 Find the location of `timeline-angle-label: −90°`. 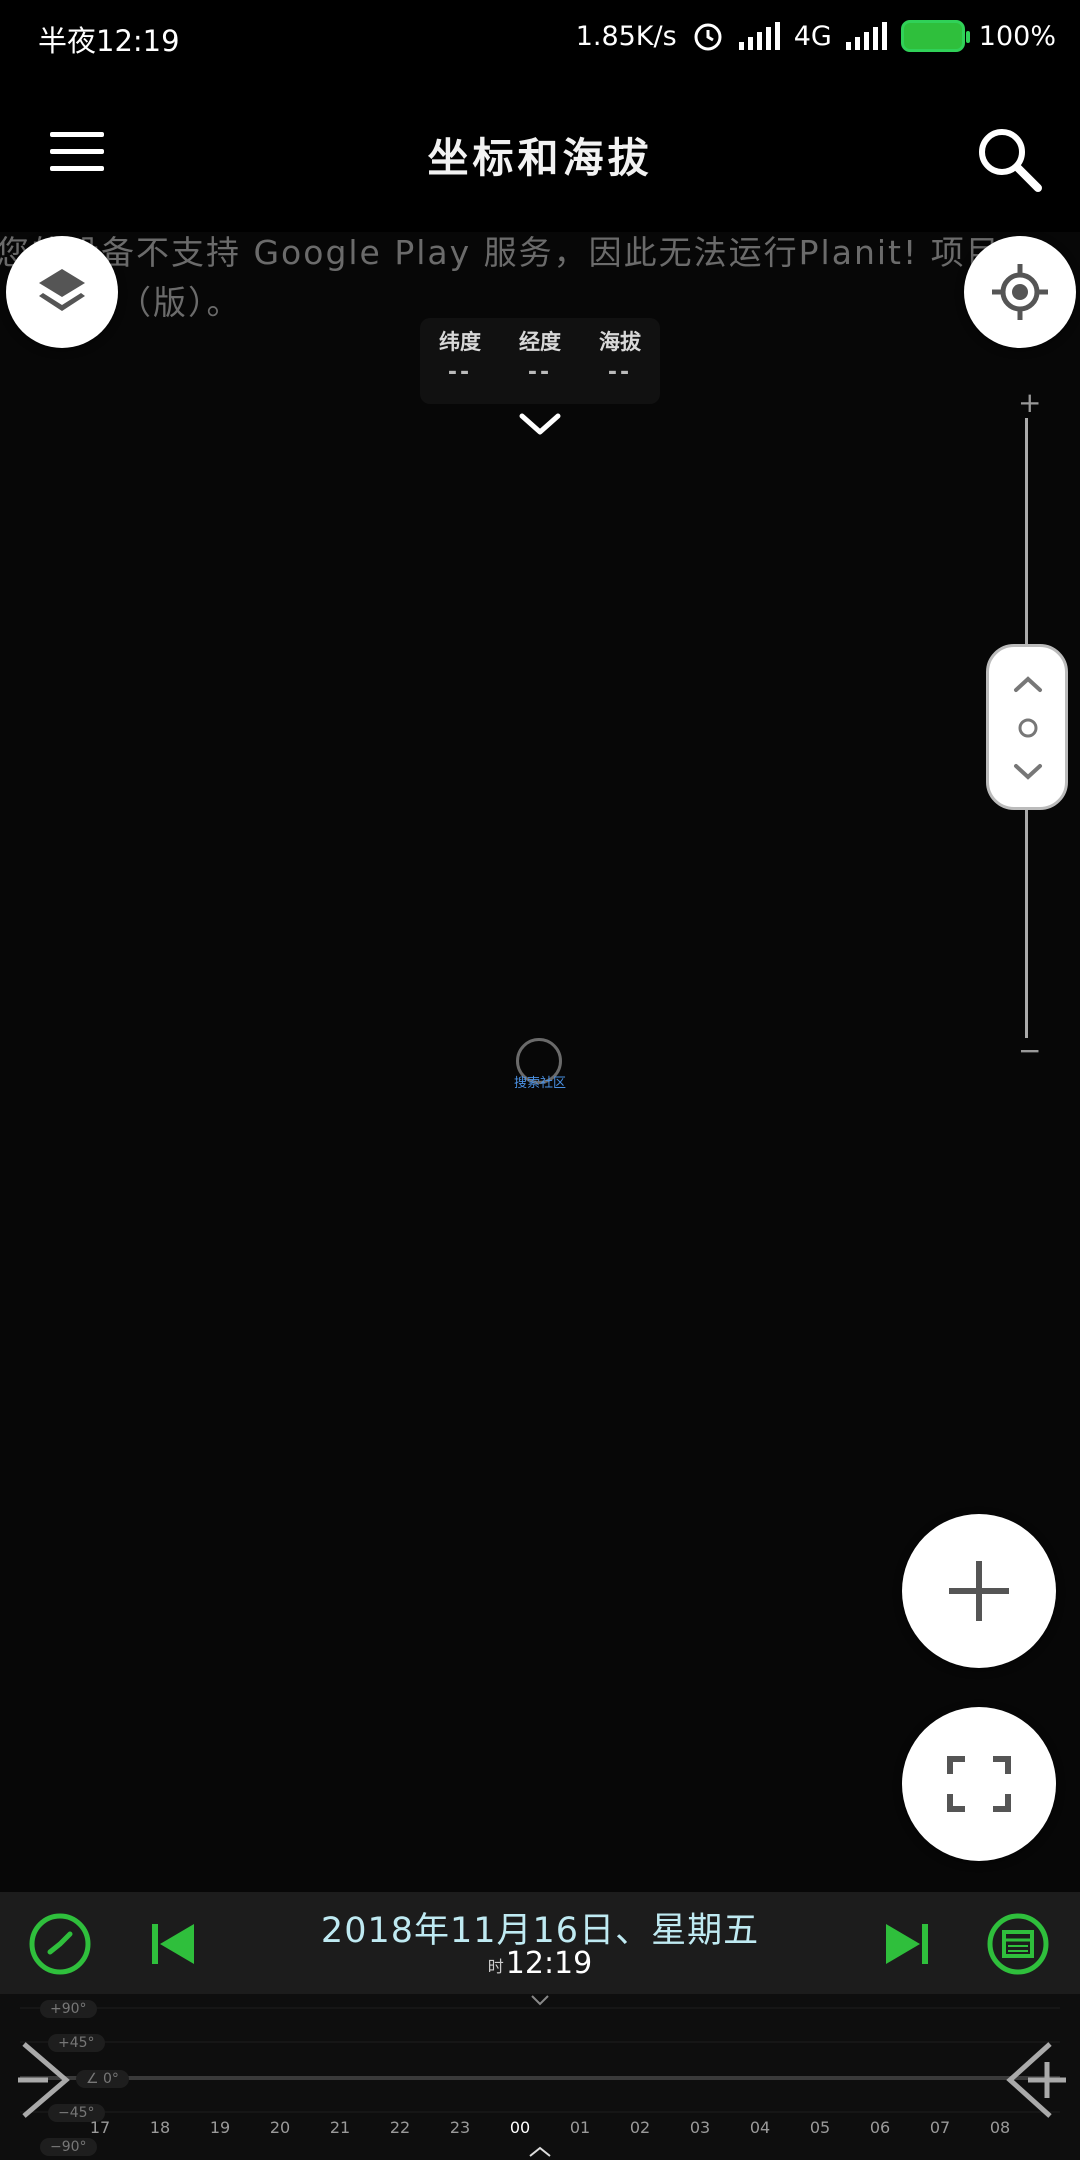

timeline-angle-label: −90° is located at coordinates (68, 2147).